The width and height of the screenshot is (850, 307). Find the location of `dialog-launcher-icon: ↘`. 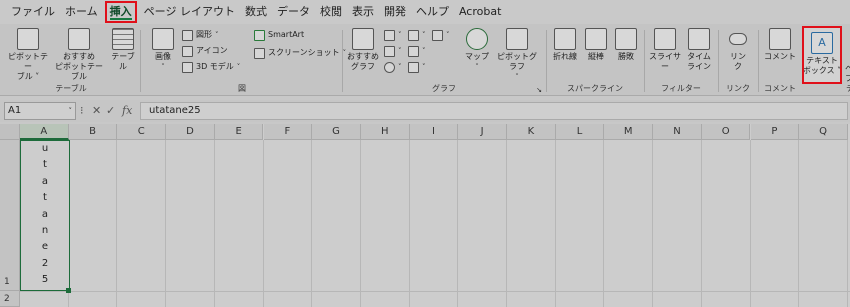

dialog-launcher-icon: ↘ is located at coordinates (539, 90).